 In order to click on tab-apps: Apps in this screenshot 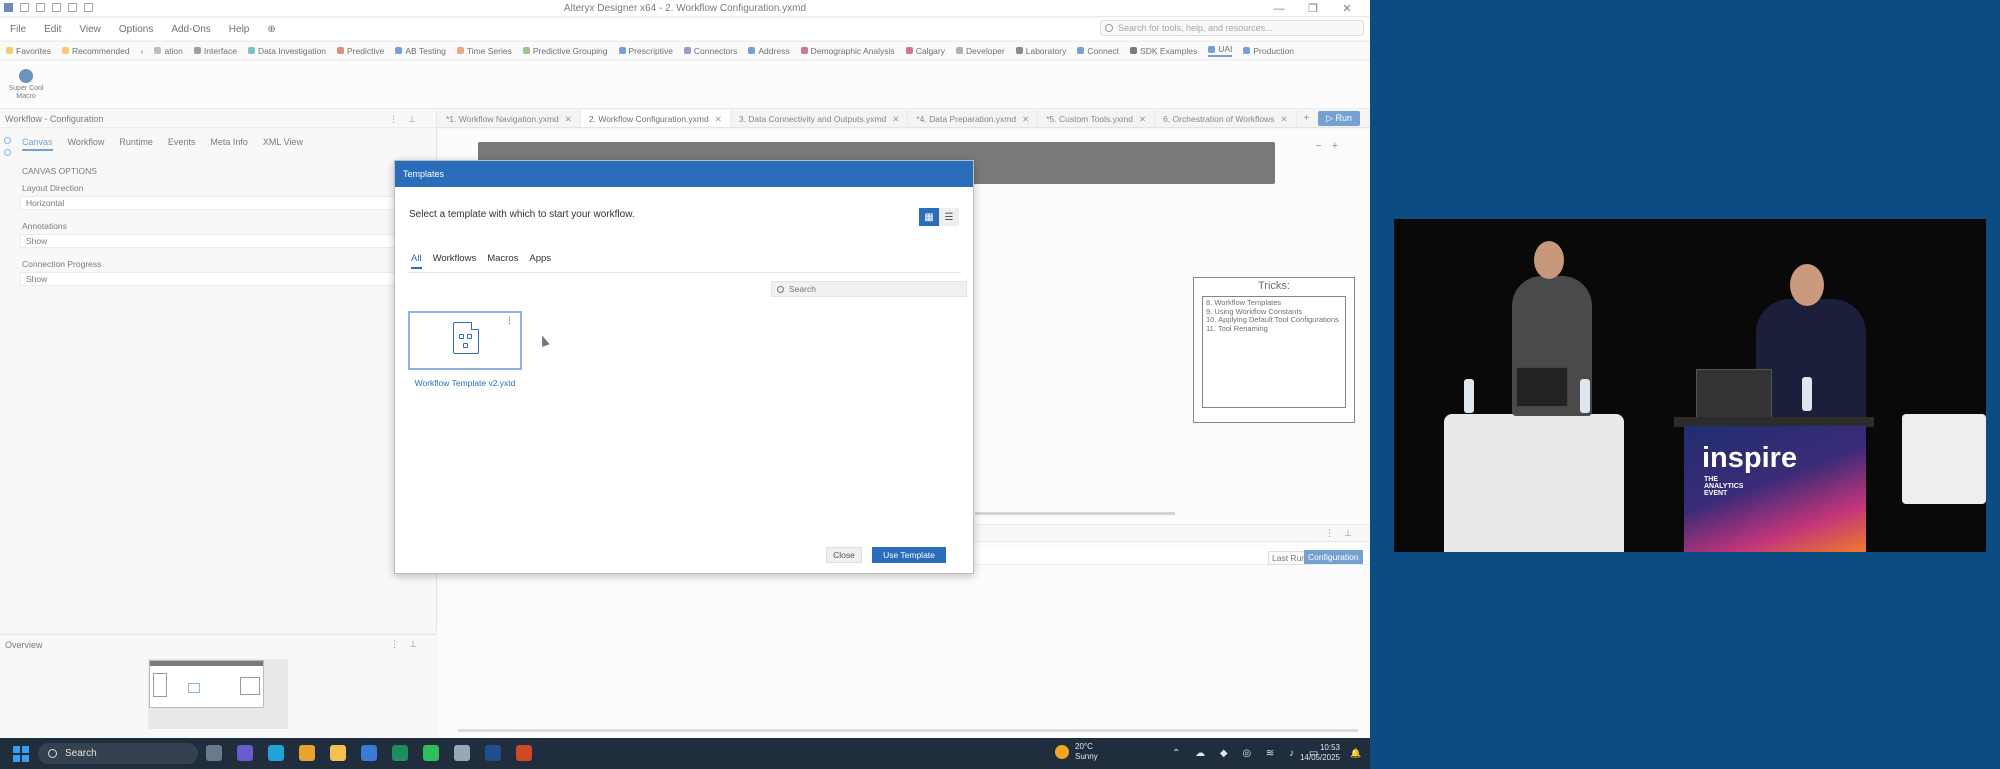, I will do `click(540, 261)`.